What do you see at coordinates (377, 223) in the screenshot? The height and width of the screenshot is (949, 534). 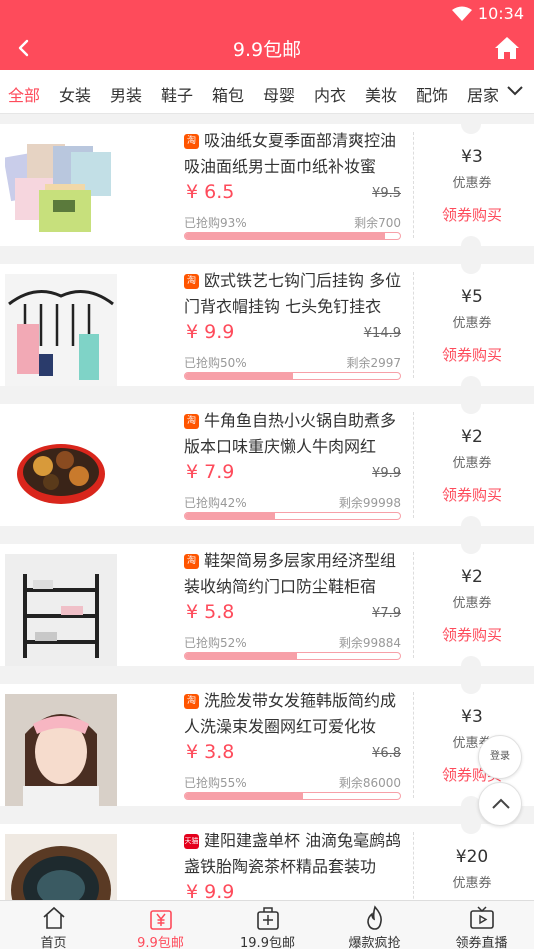 I see `stock-remaining: 剩余700` at bounding box center [377, 223].